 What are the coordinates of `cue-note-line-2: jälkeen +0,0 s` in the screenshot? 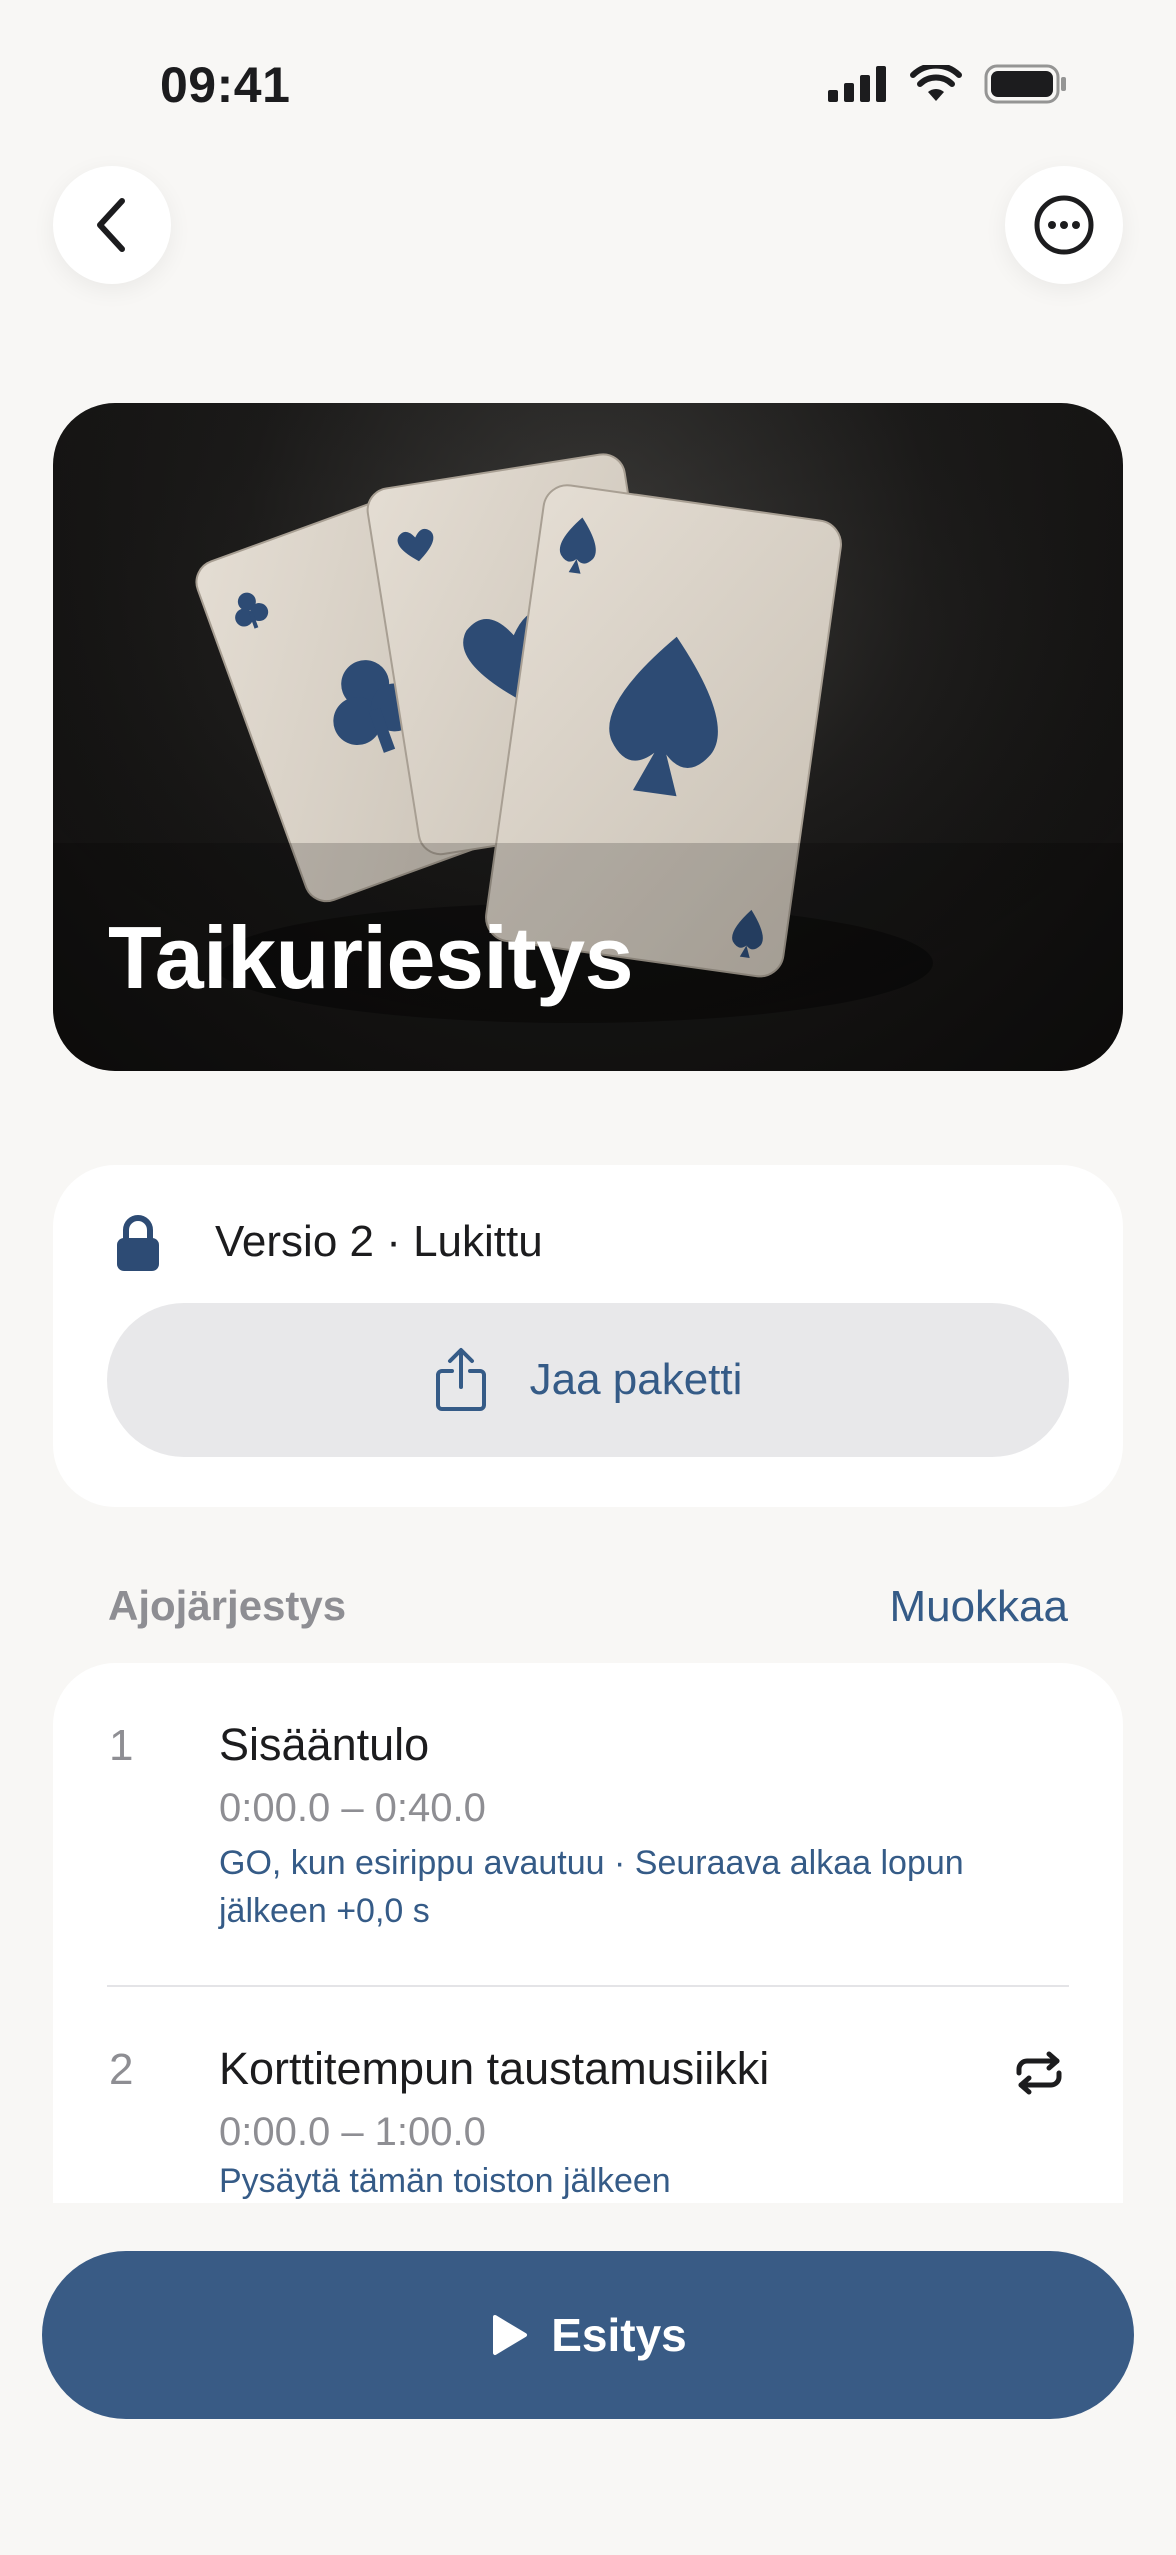 It's located at (324, 1911).